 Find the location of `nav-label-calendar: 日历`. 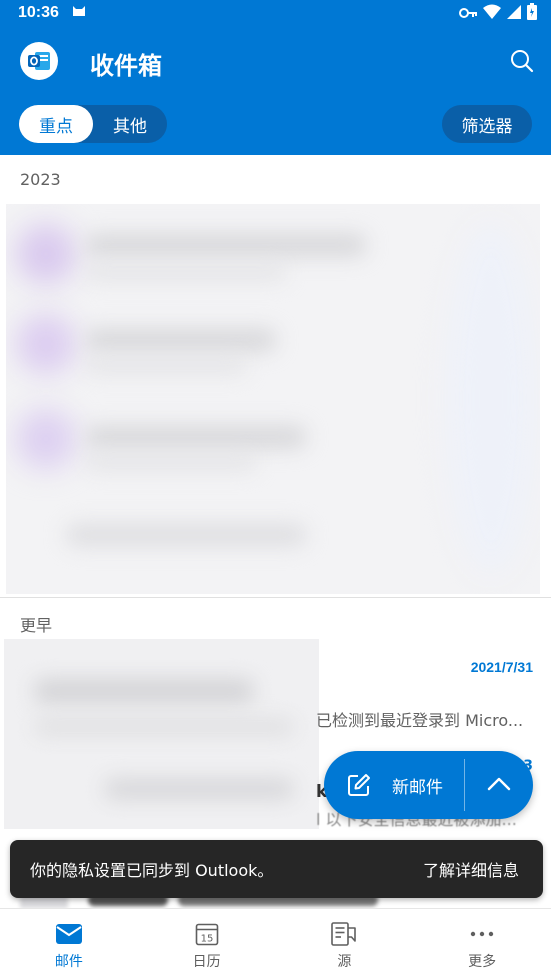

nav-label-calendar: 日历 is located at coordinates (206, 962).